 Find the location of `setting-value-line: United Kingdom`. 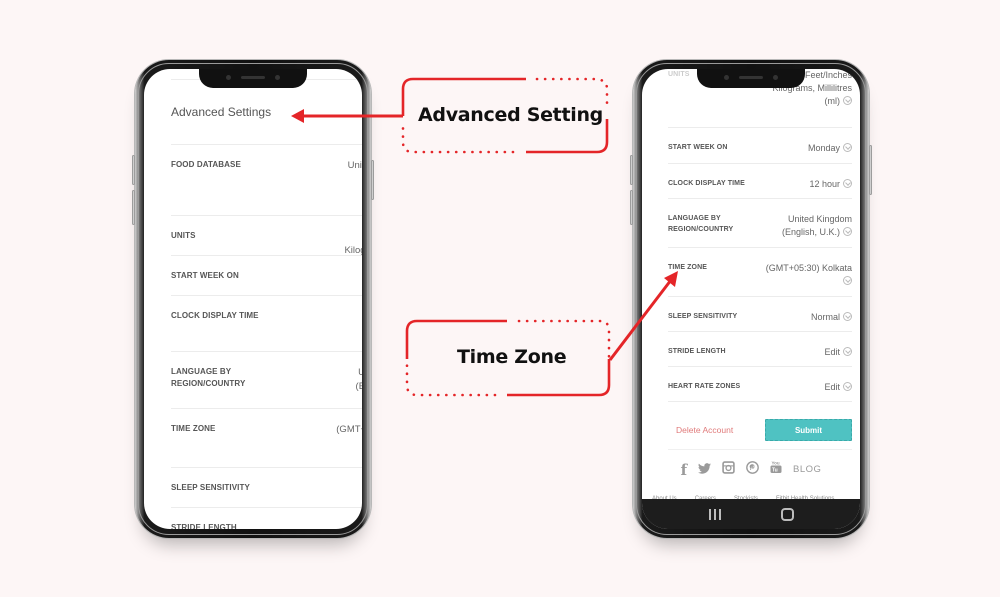

setting-value-line: United Kingdom is located at coordinates (817, 219).